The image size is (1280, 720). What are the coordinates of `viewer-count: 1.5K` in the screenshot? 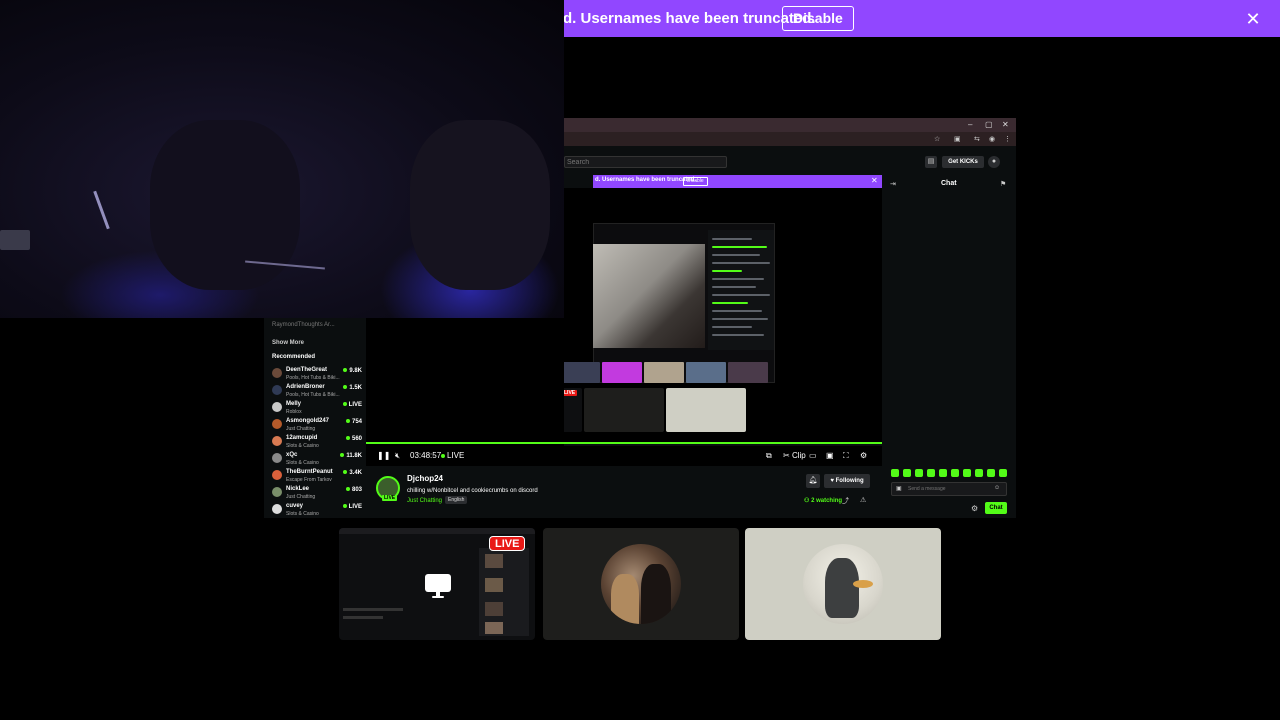 It's located at (352, 388).